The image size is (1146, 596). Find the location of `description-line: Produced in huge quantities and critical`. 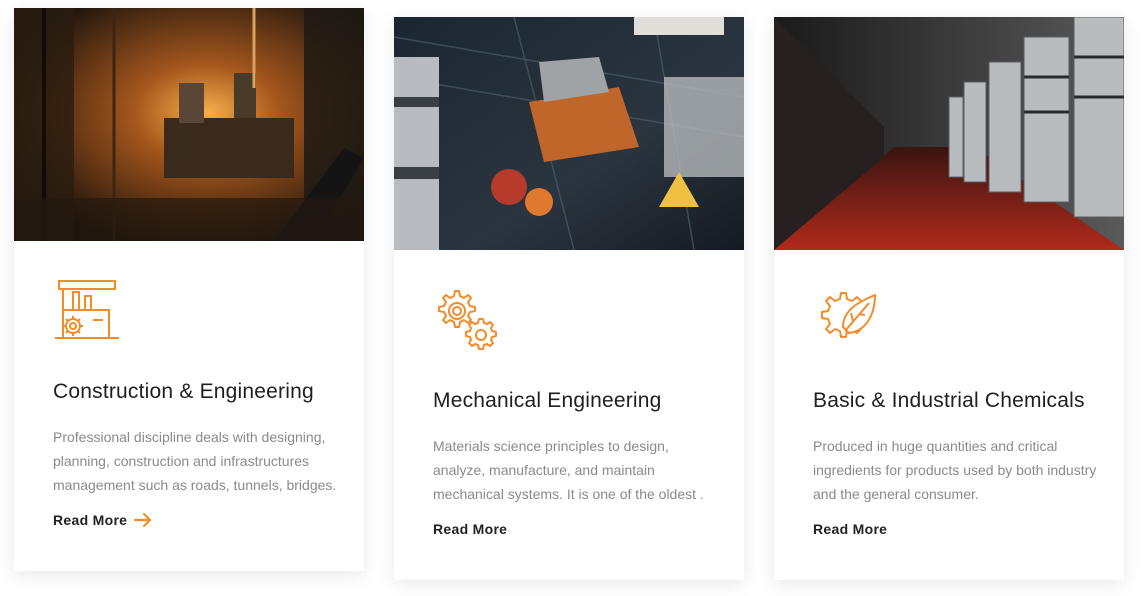

description-line: Produced in huge quantities and critical is located at coordinates (935, 446).